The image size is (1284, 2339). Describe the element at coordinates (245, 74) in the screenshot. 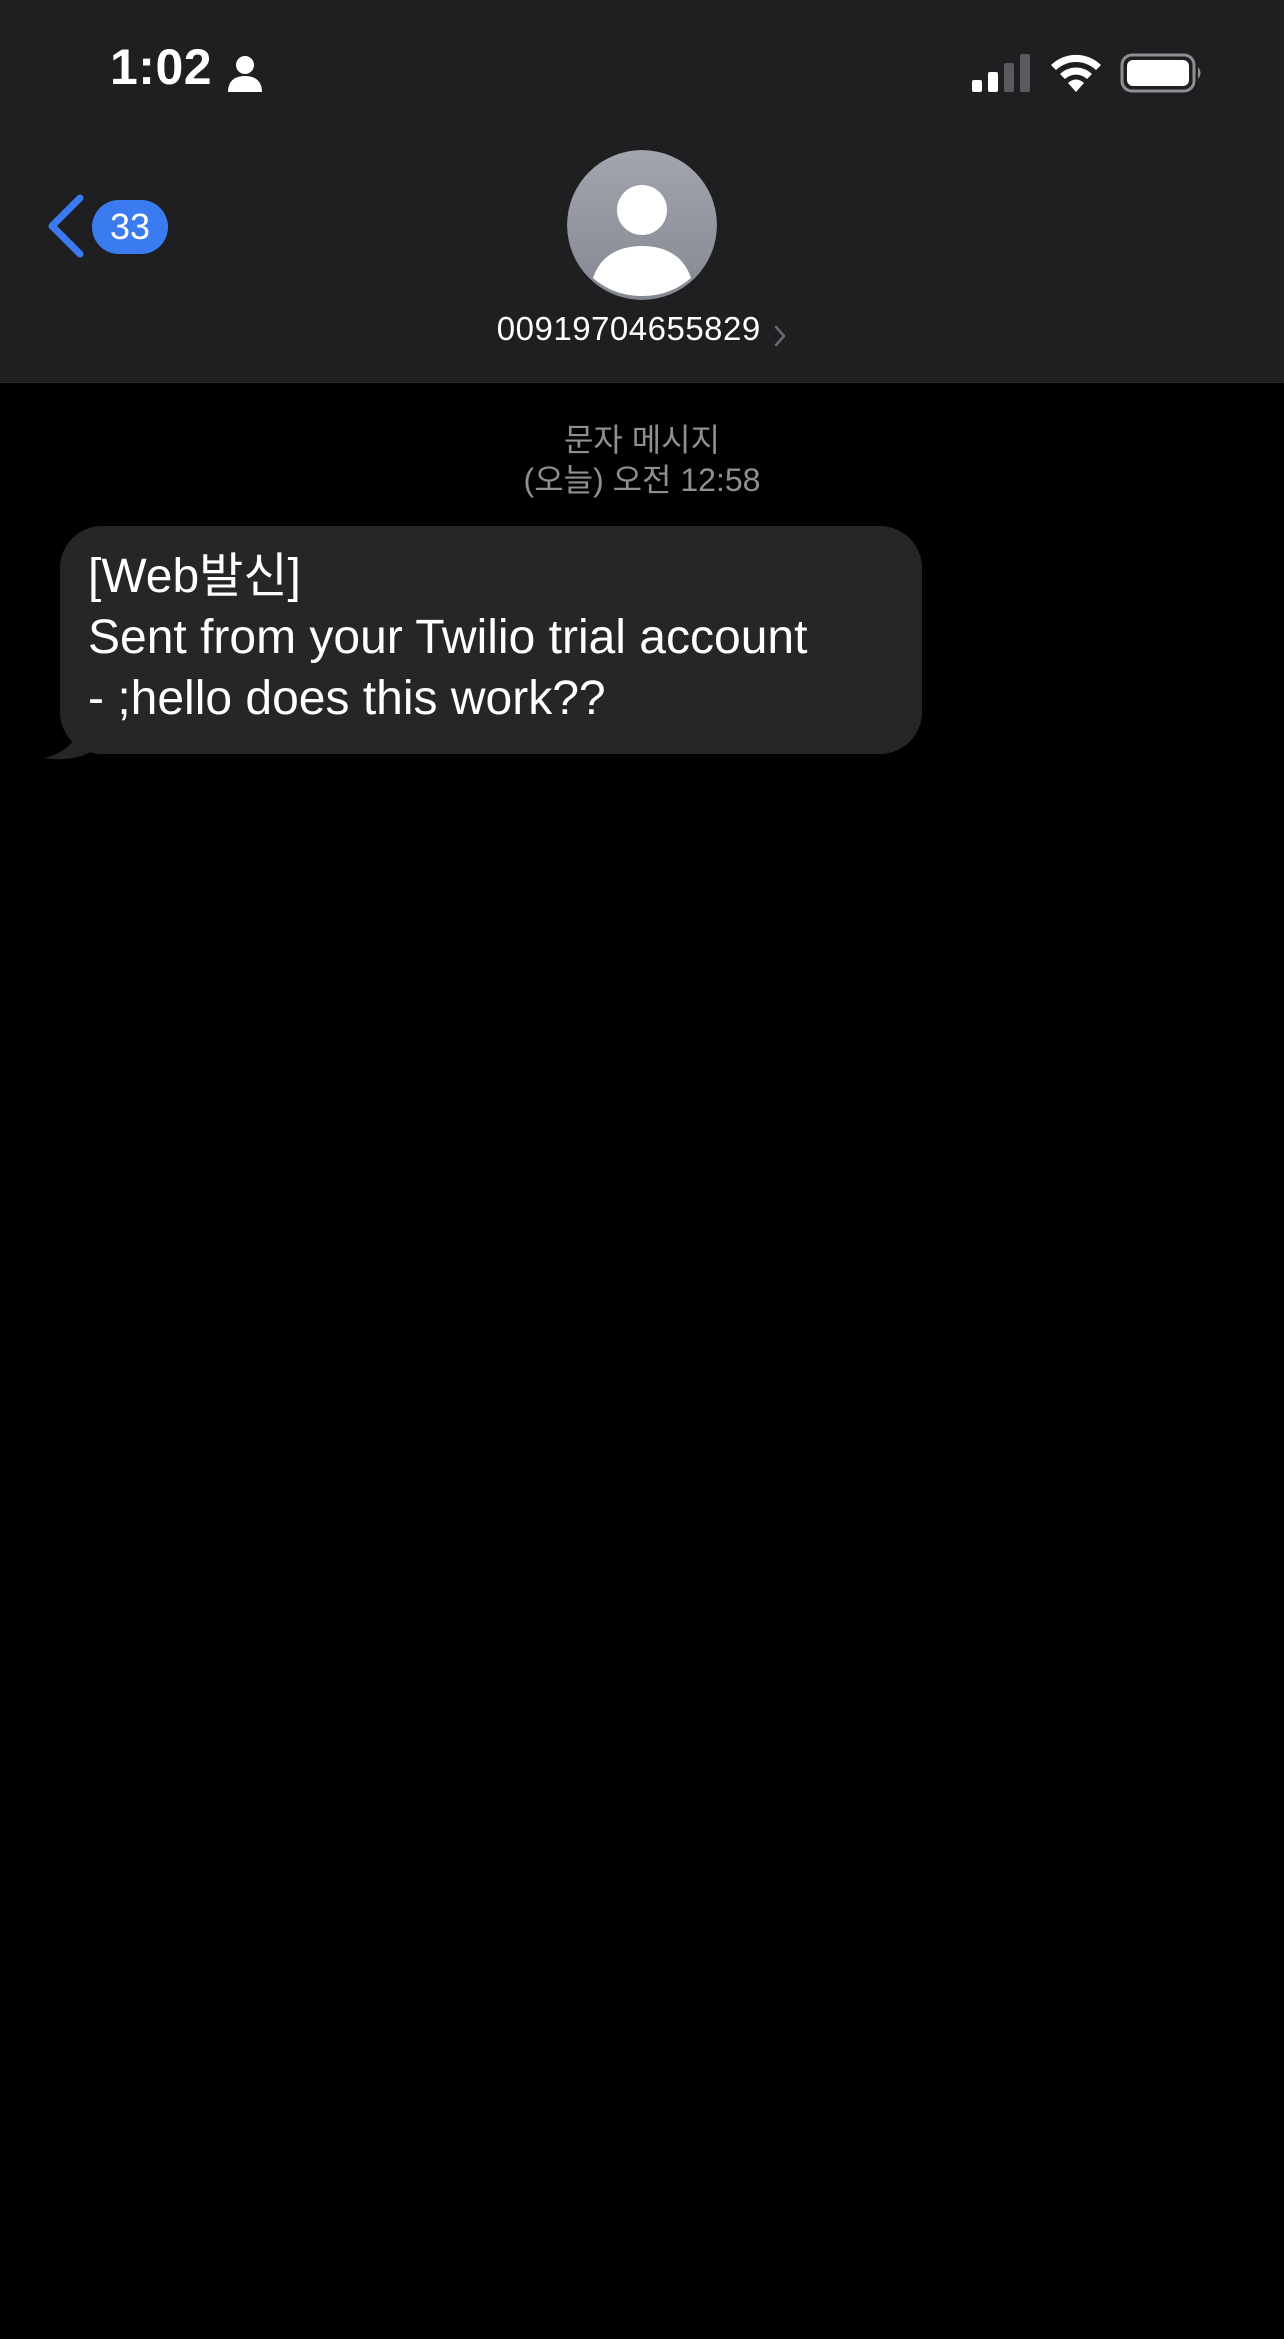

I see `person-icon` at that location.